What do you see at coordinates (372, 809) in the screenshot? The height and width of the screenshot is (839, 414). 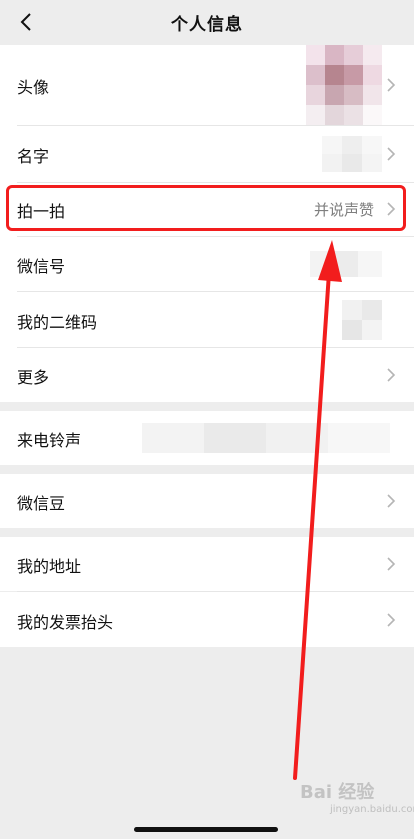 I see `watermark-sub: jingyan.baidu.com` at bounding box center [372, 809].